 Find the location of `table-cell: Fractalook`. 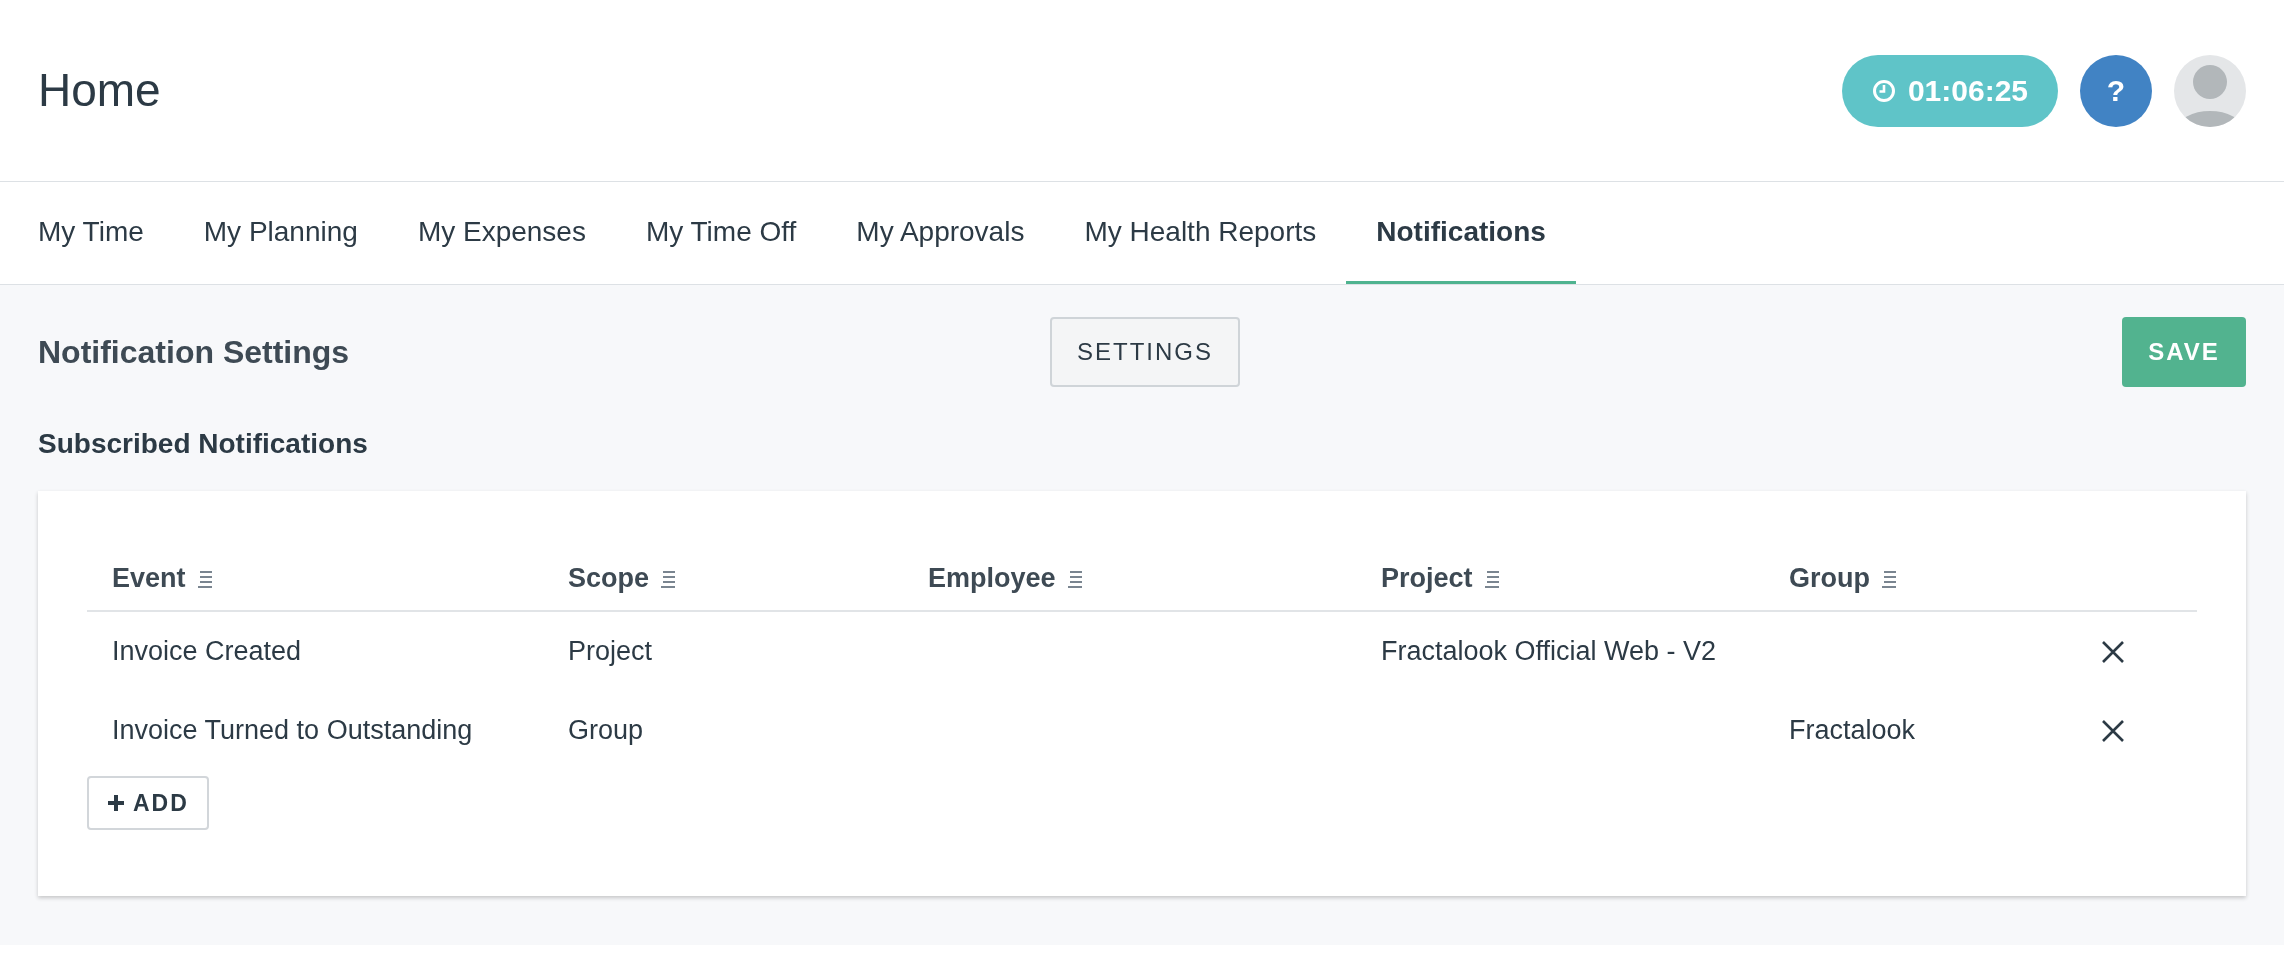

table-cell: Fractalook is located at coordinates (1852, 730).